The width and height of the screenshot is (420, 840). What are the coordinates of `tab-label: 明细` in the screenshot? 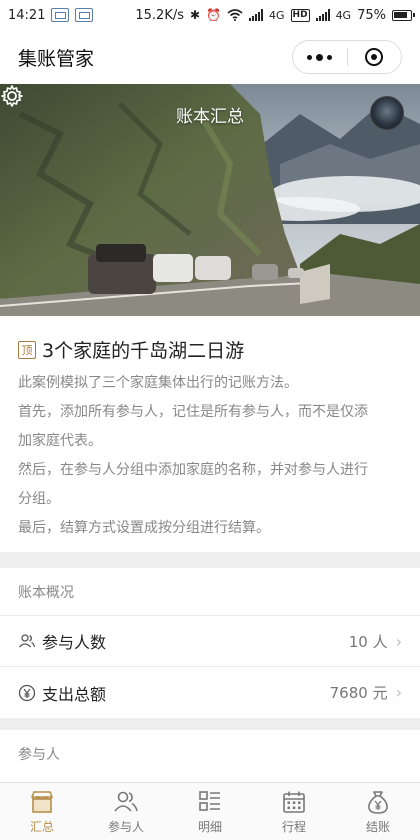 It's located at (209, 827).